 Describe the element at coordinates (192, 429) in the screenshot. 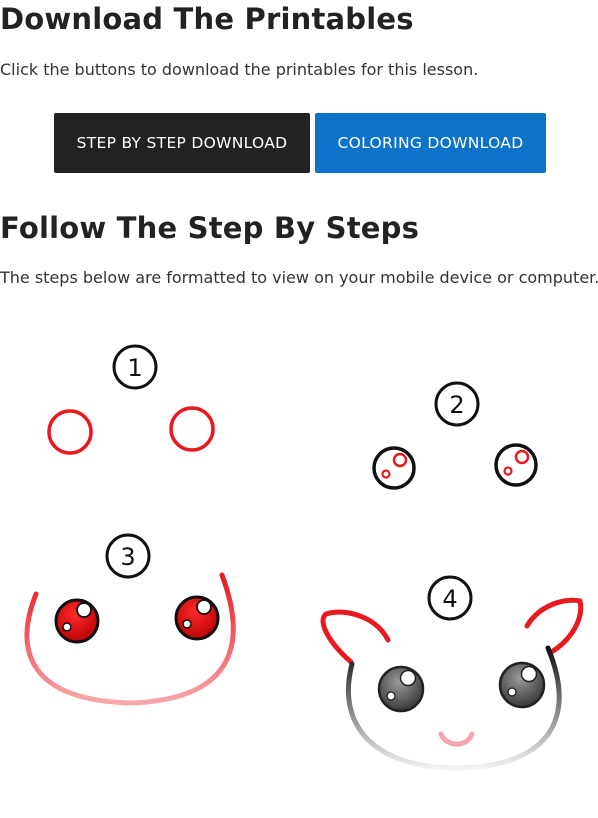

I see `step-1-right-eye-outline` at that location.